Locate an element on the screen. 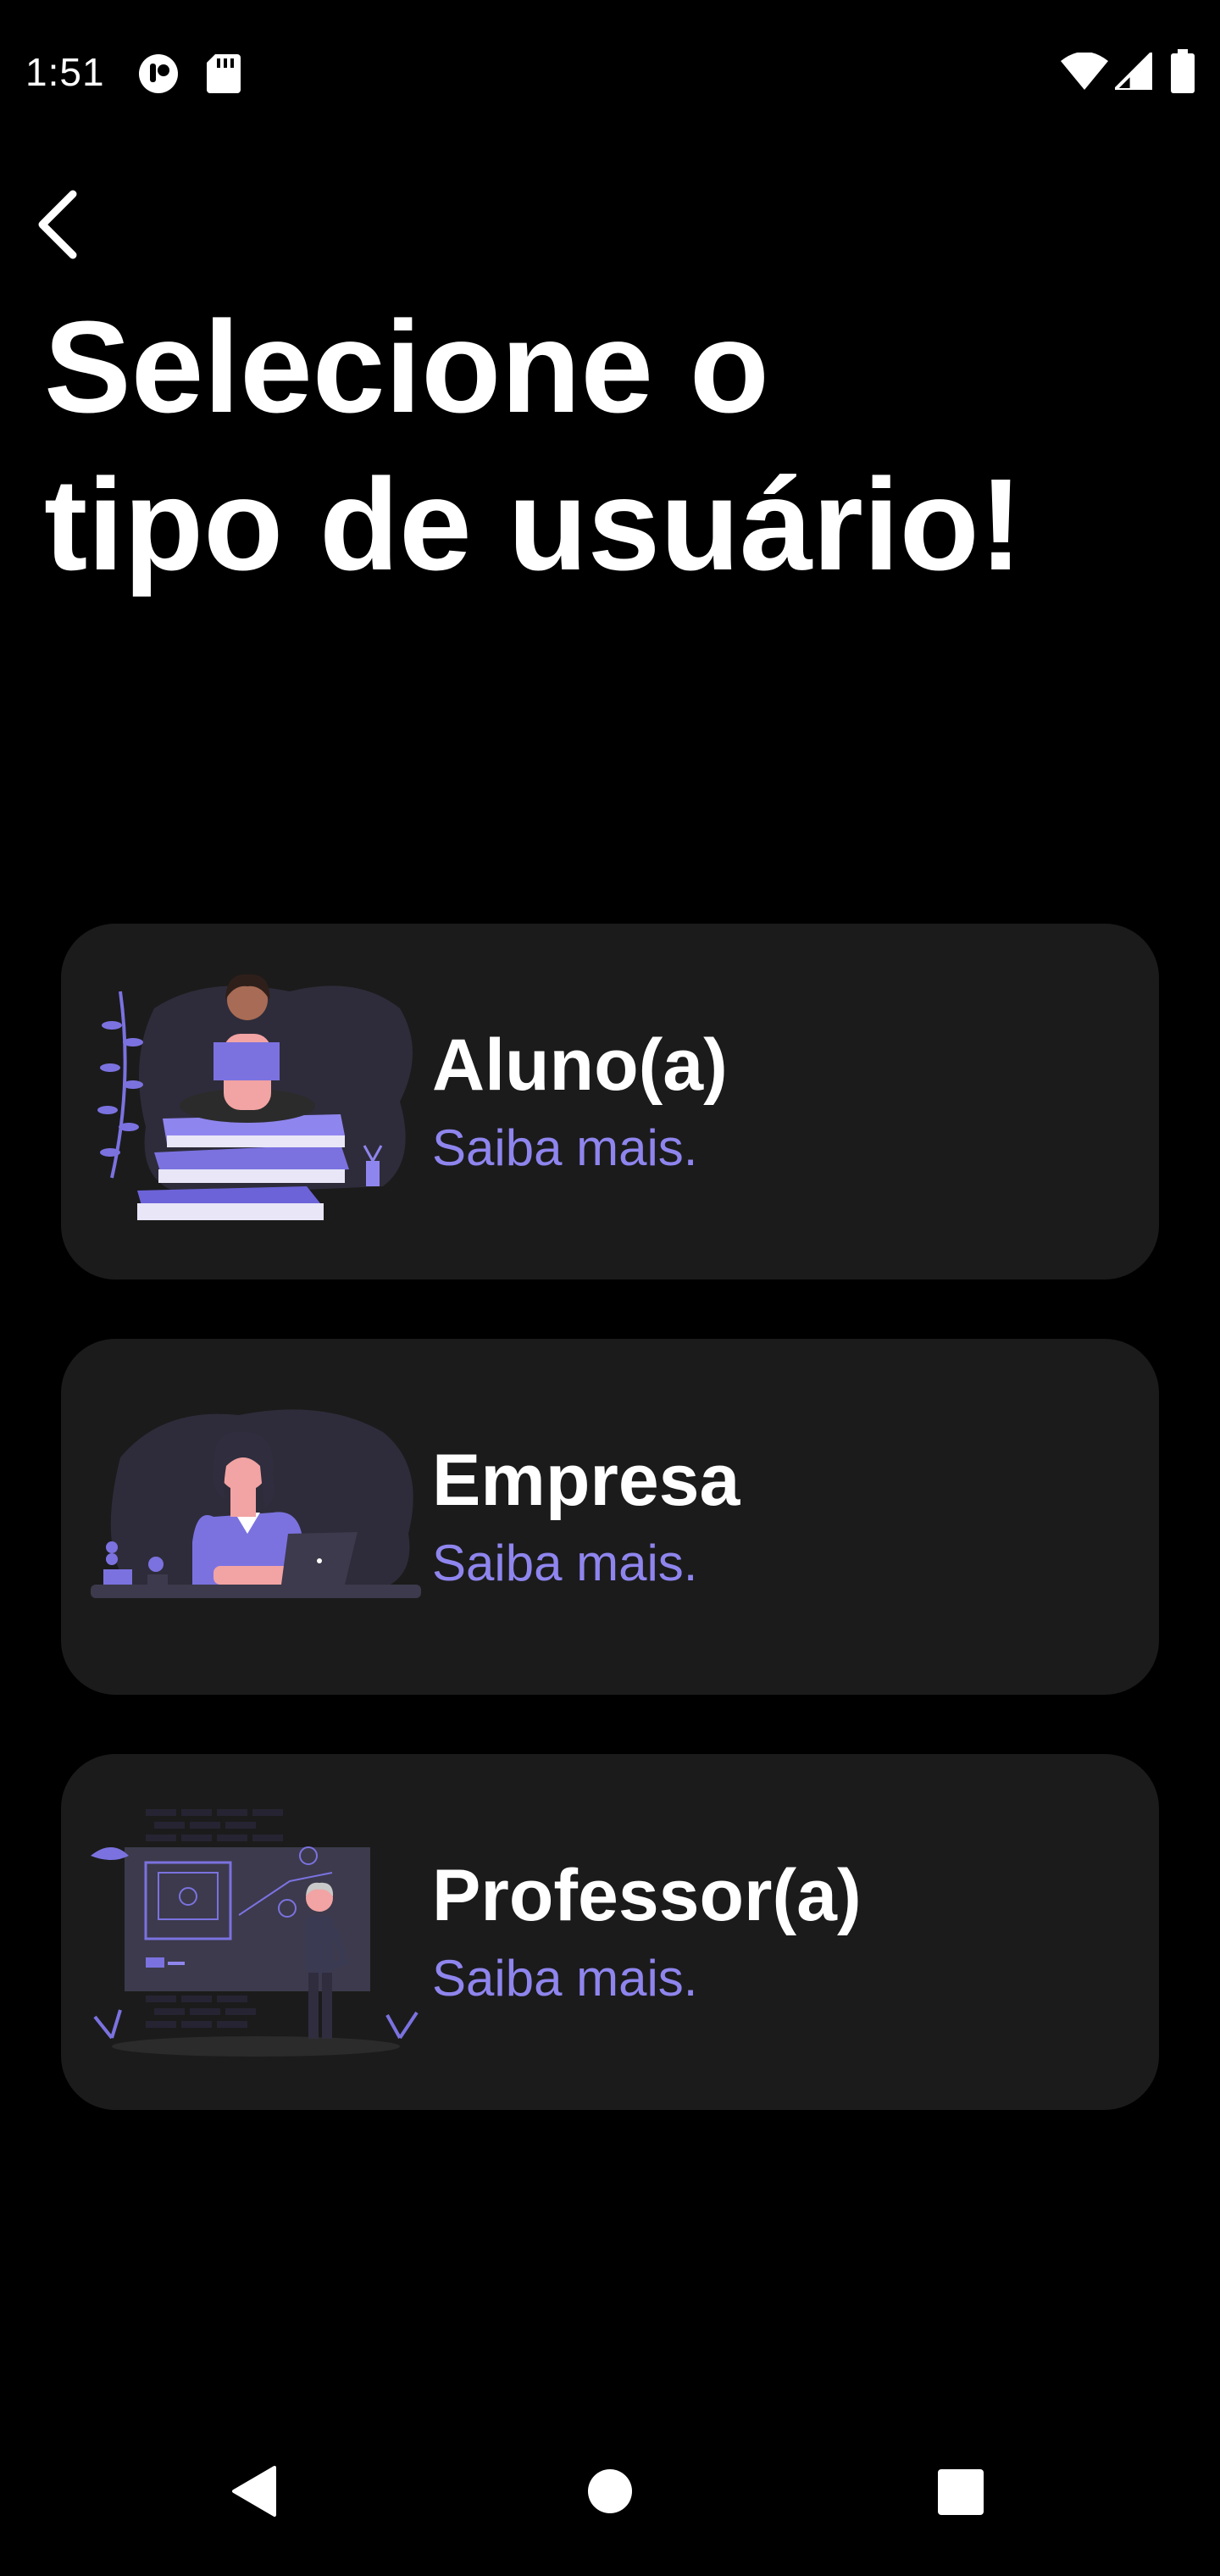 The image size is (1220, 2576). chevron-left-icon is located at coordinates (57, 224).